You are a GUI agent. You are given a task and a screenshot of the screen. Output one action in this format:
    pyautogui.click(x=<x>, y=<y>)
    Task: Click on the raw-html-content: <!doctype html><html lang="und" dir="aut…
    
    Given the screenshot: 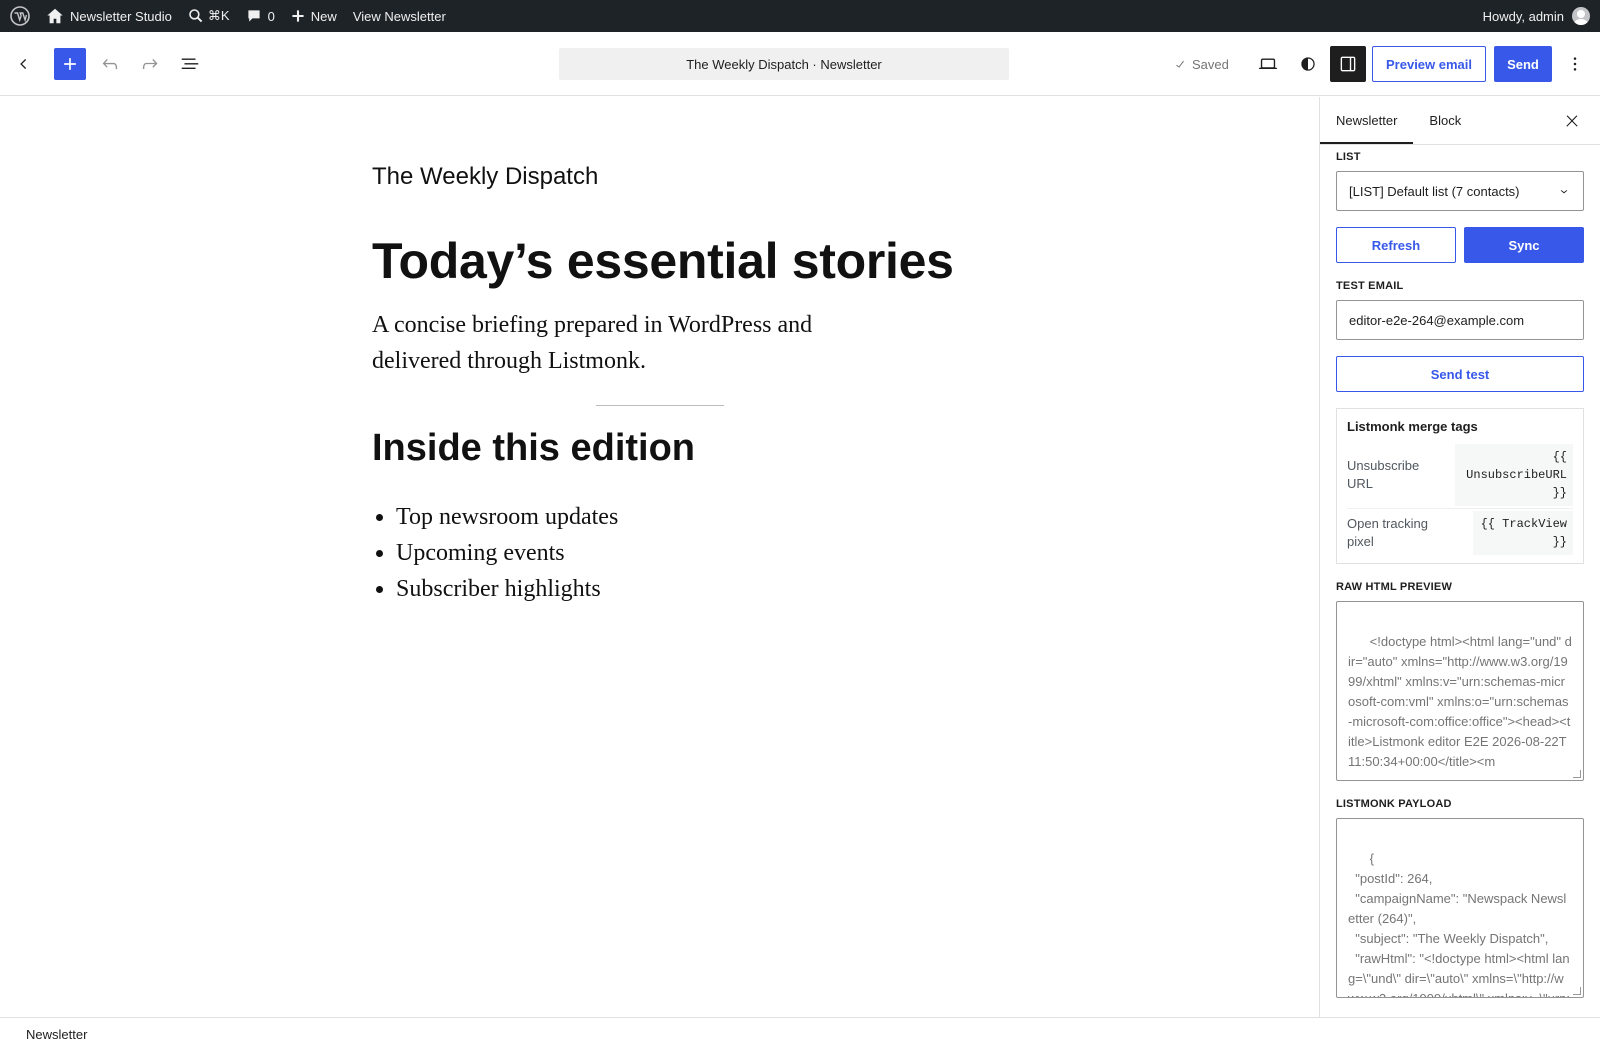 What is the action you would take?
    pyautogui.click(x=1460, y=701)
    